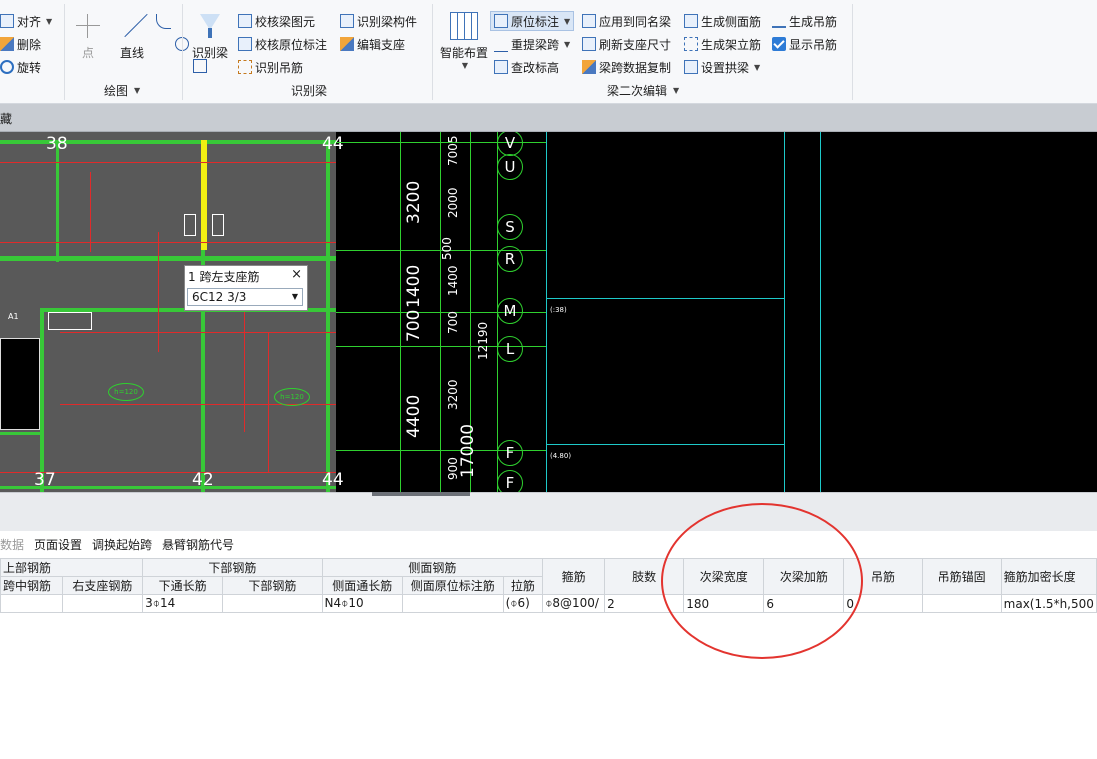  I want to click on in-situ-mark-button: 原位标注 ▼, so click(532, 21).